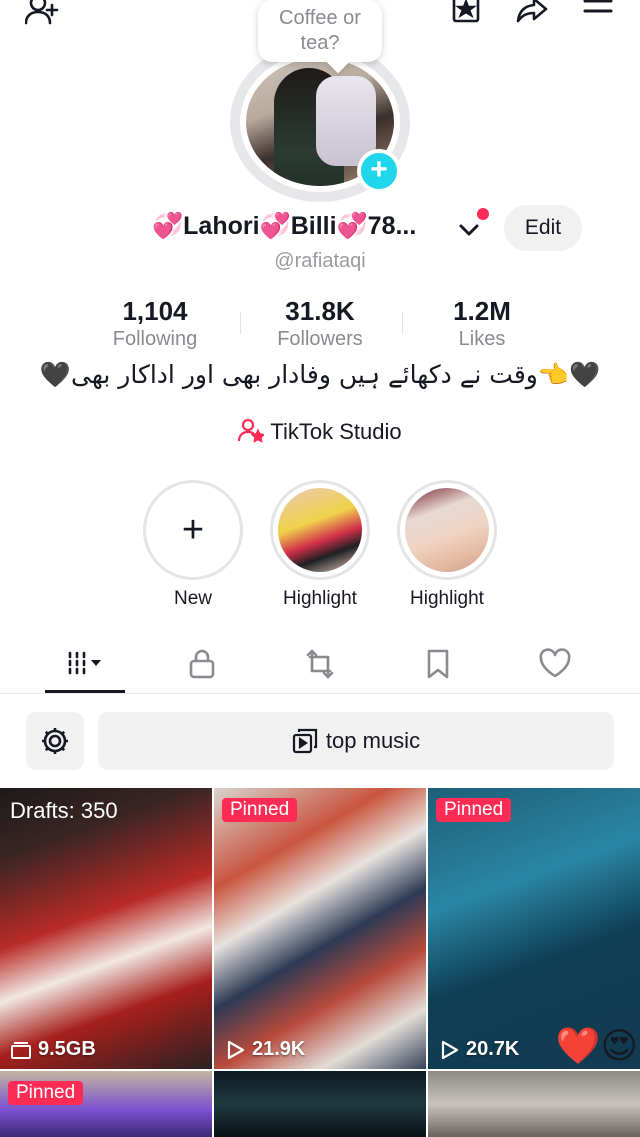 This screenshot has height=1137, width=640. I want to click on drafts-count: Drafts: 350, so click(64, 810).